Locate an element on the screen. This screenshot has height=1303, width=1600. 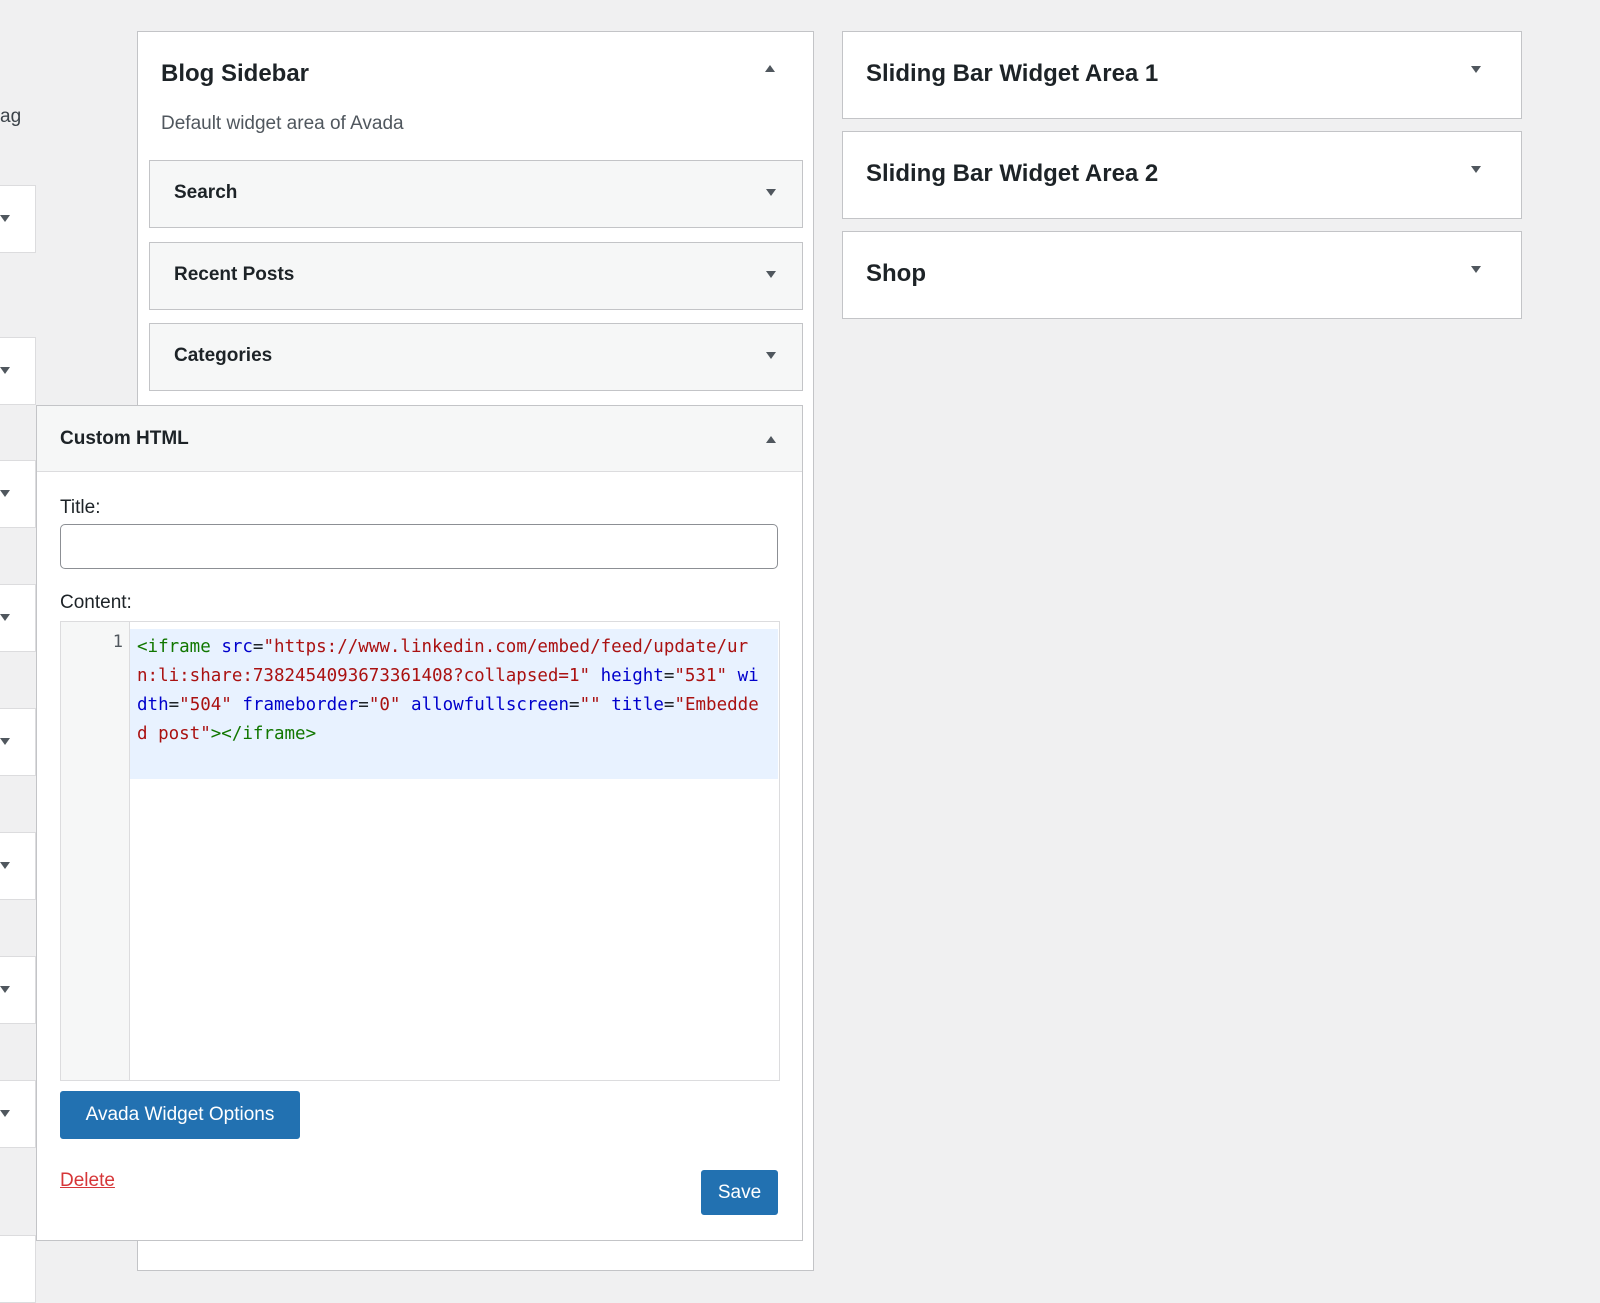
code-token: frameborder is located at coordinates (300, 705).